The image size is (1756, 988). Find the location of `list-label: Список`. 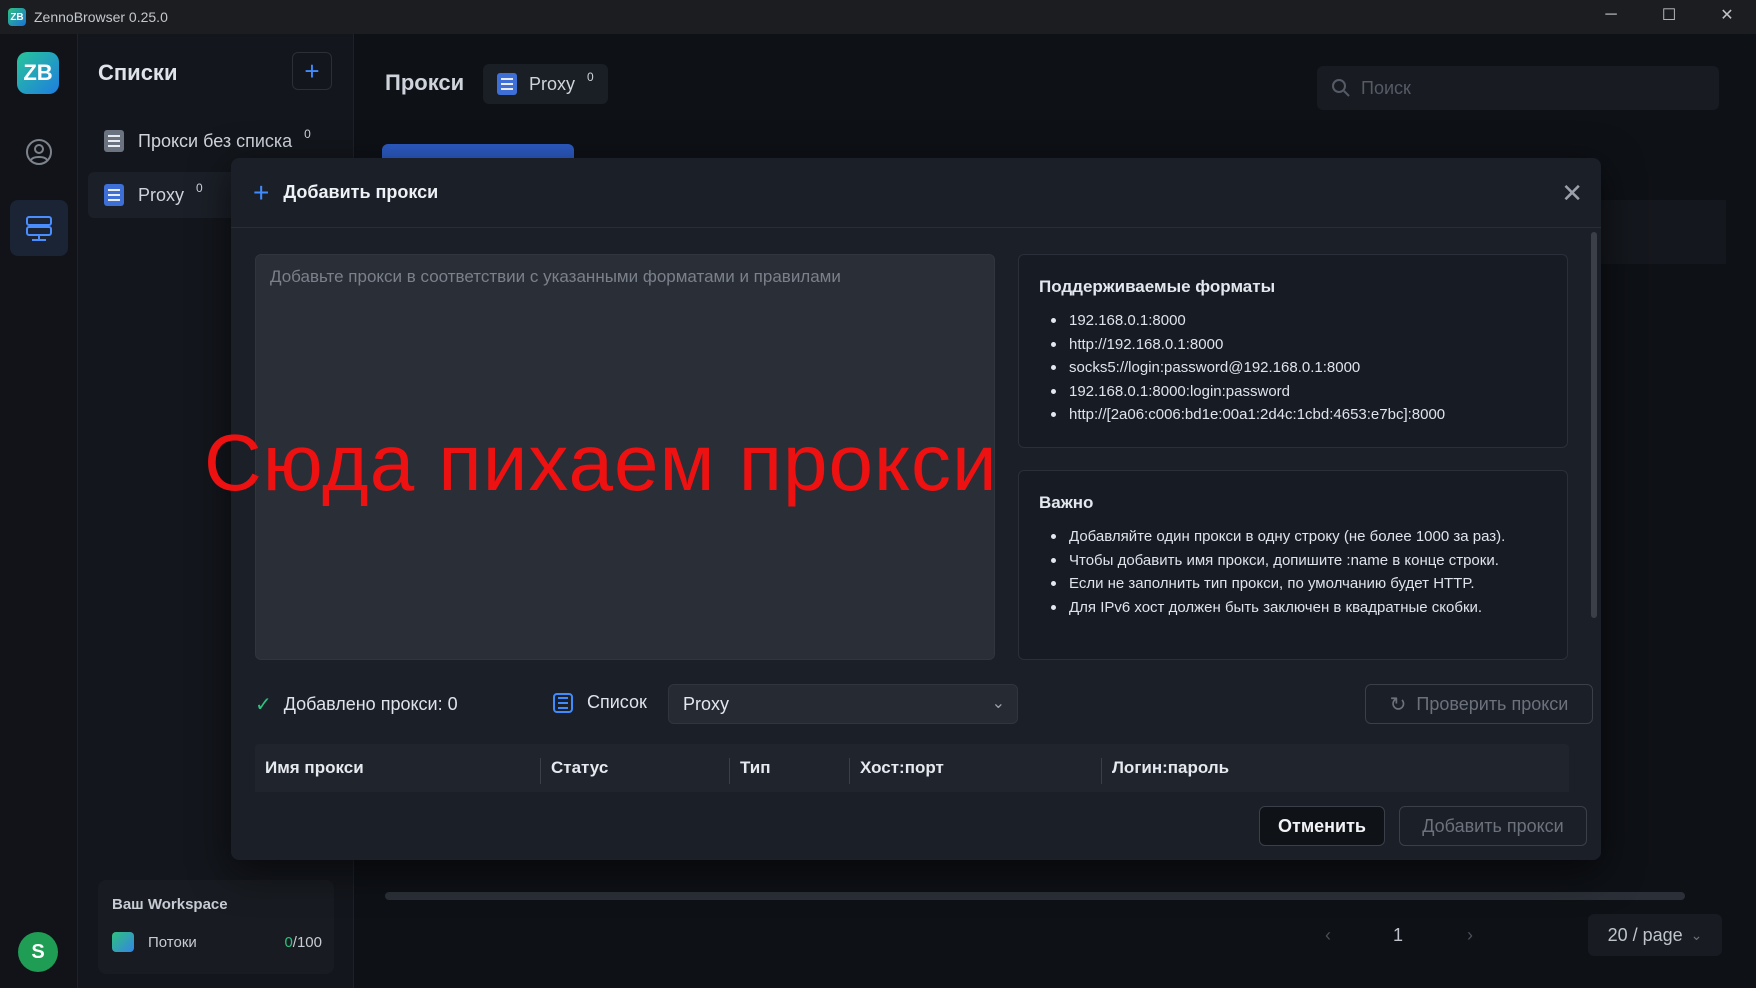

list-label: Список is located at coordinates (600, 702).